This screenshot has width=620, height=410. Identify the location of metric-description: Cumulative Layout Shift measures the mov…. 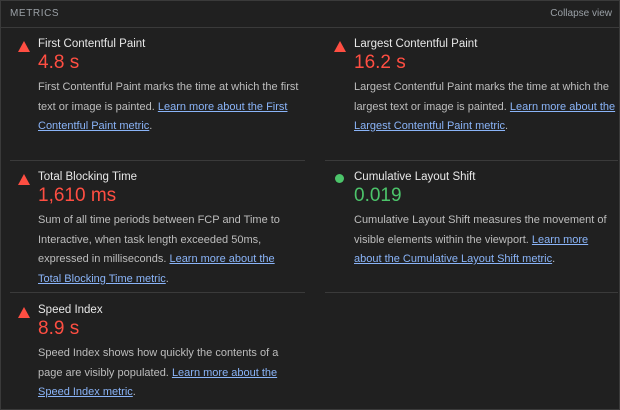
(485, 240).